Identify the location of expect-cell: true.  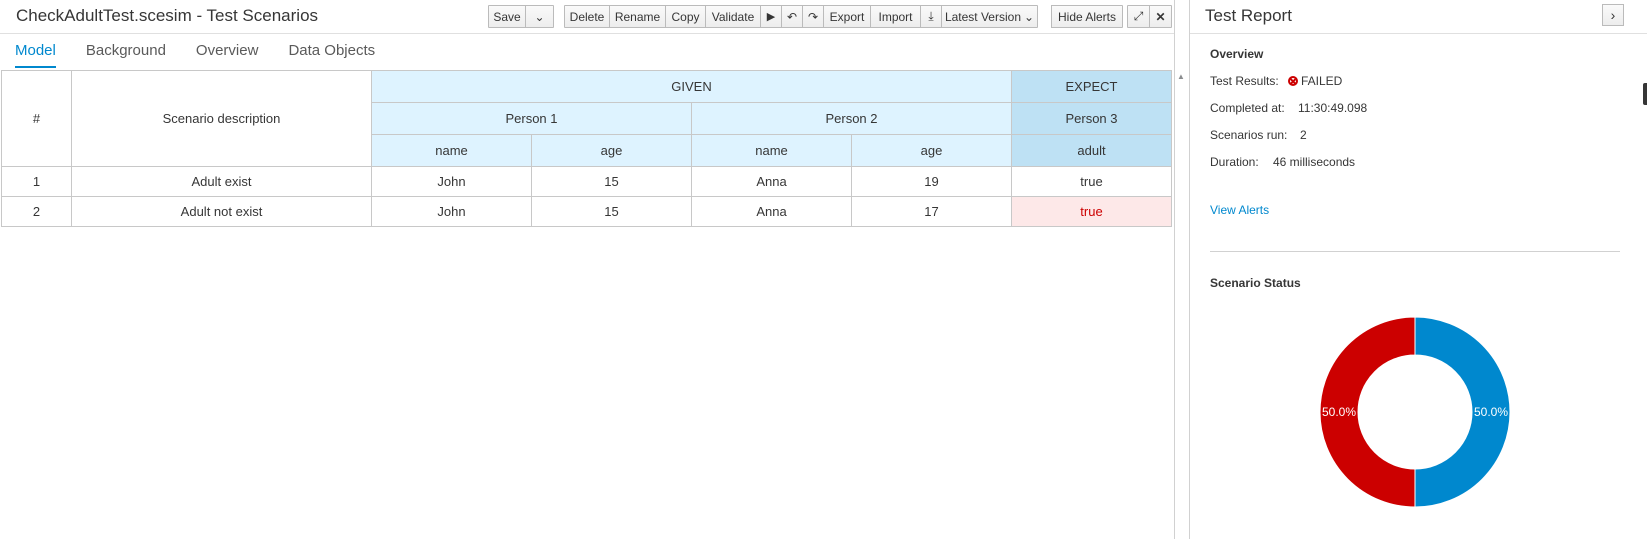
(1091, 181).